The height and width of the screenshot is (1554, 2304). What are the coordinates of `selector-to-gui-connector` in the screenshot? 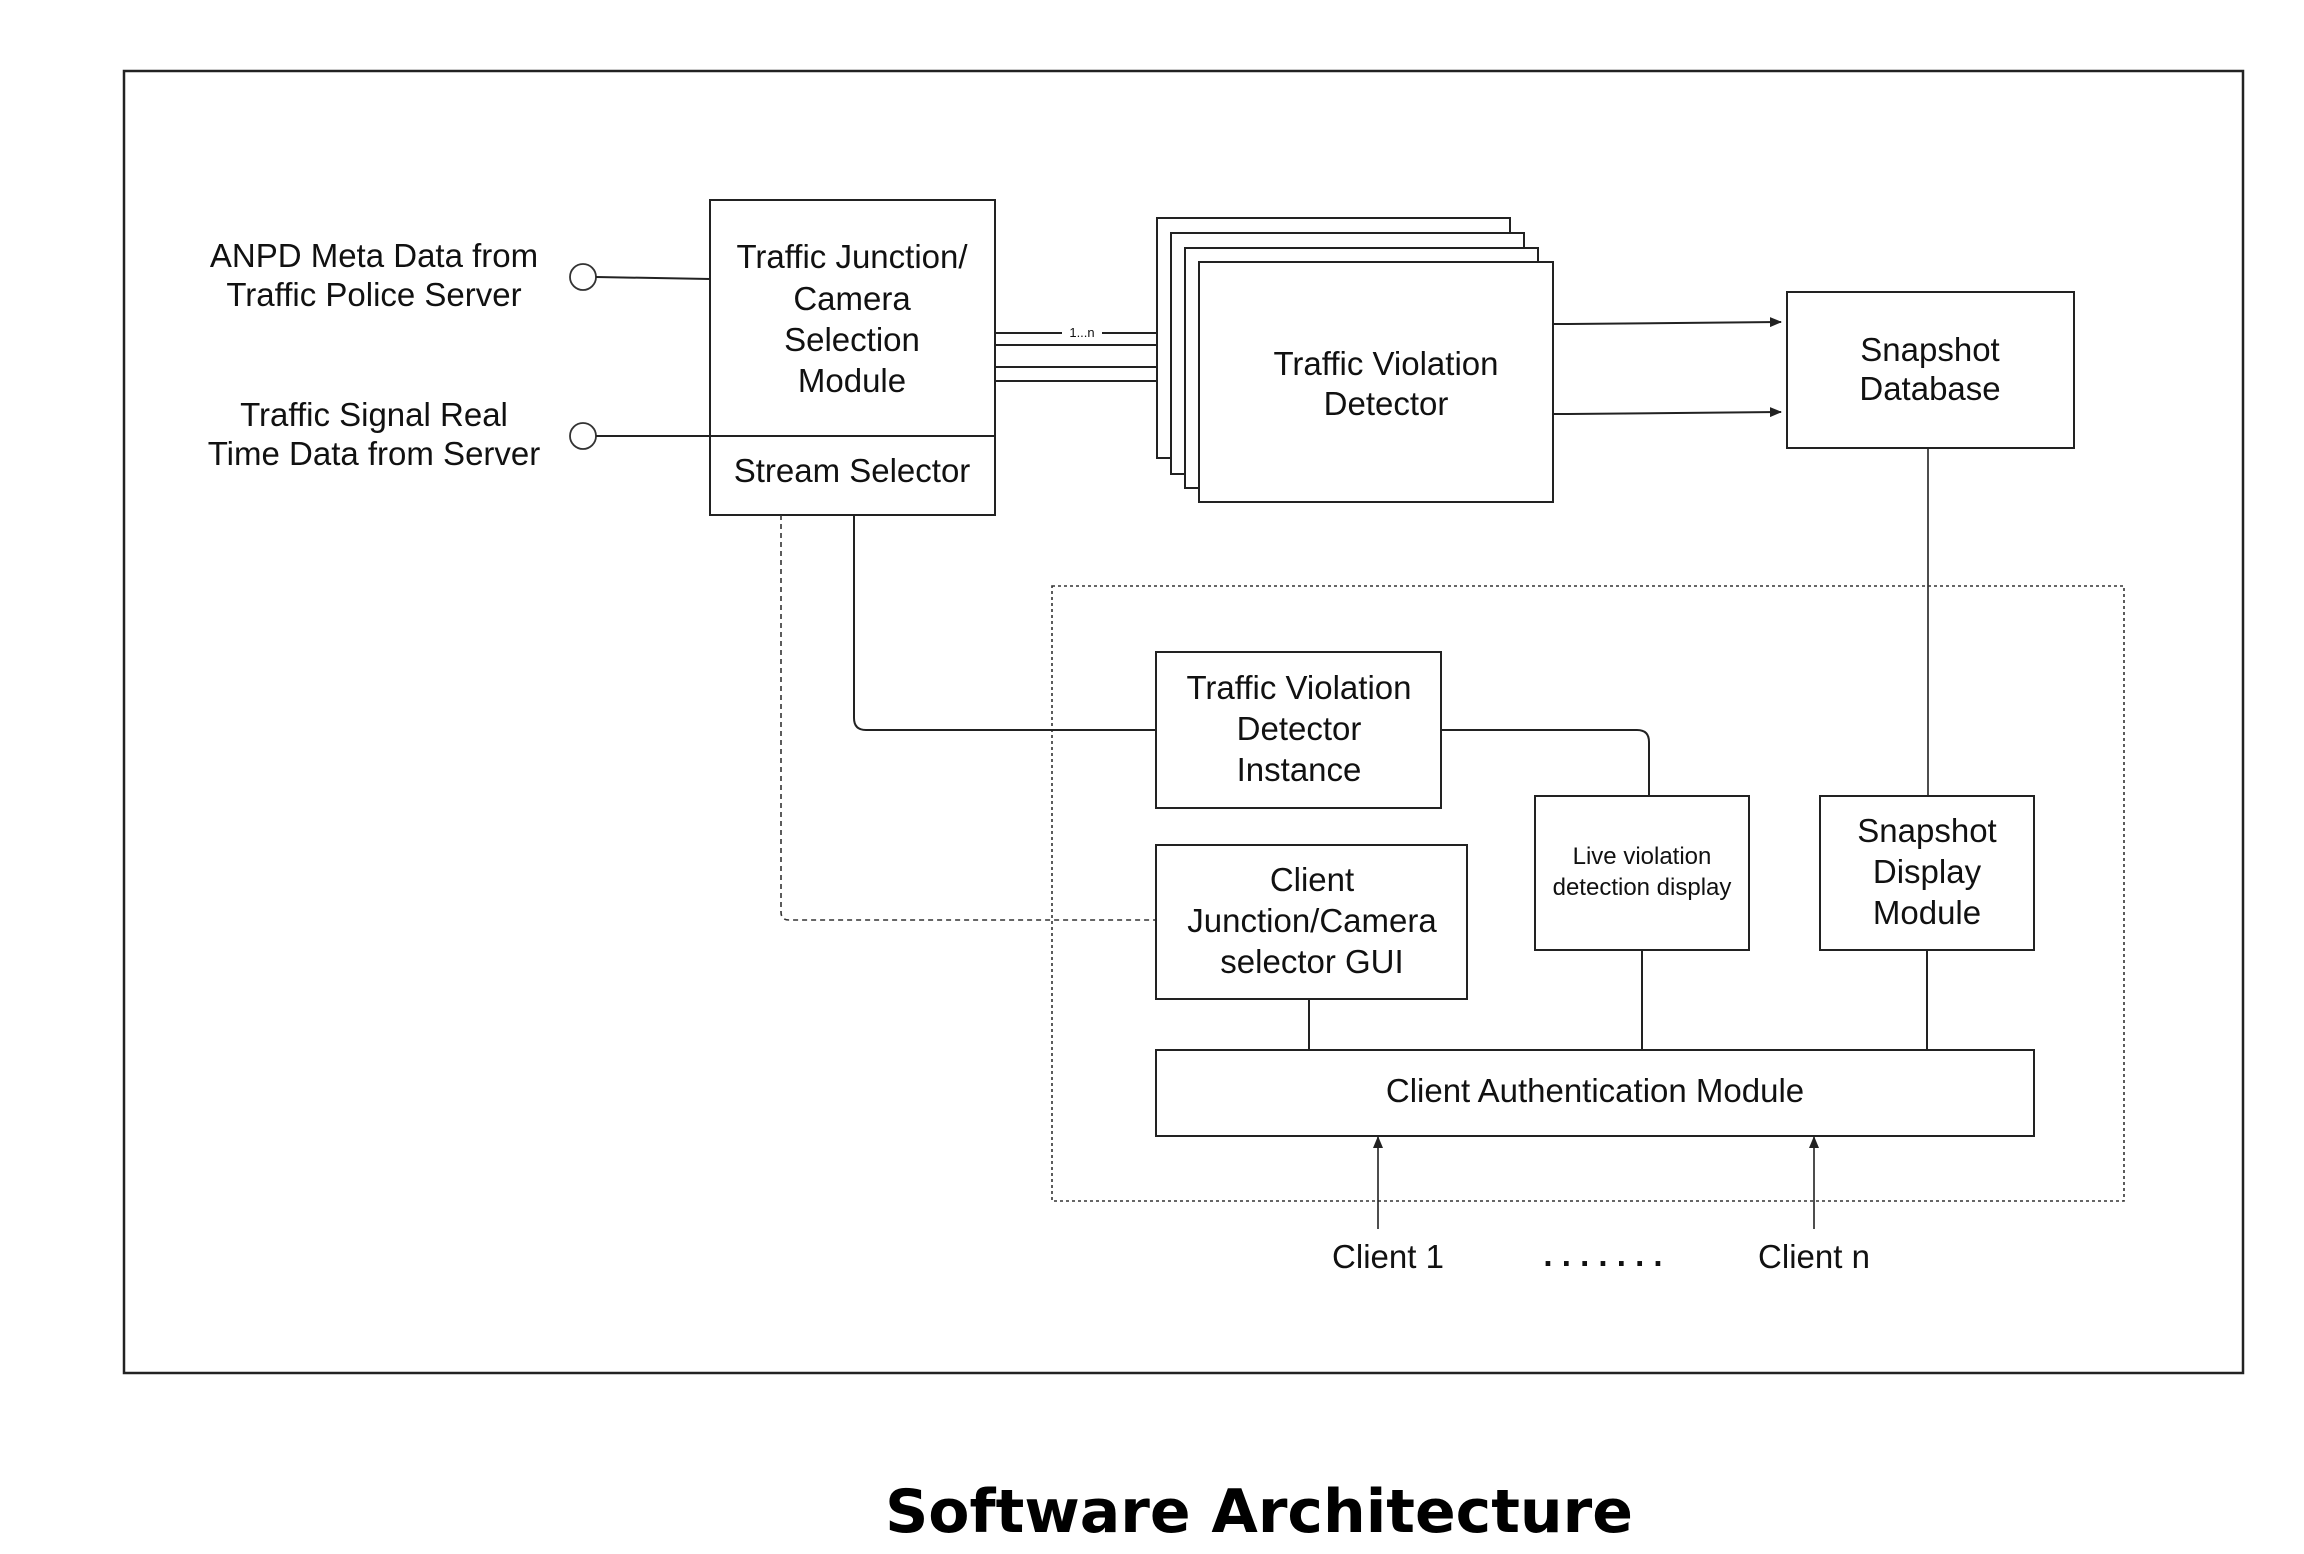 It's located at (968, 718).